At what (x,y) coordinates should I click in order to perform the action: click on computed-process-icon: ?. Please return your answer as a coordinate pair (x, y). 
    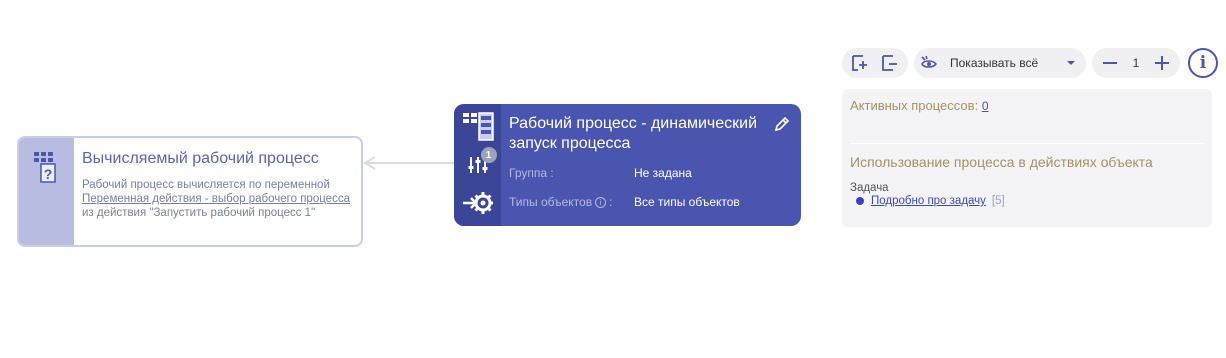
    Looking at the image, I should click on (44, 167).